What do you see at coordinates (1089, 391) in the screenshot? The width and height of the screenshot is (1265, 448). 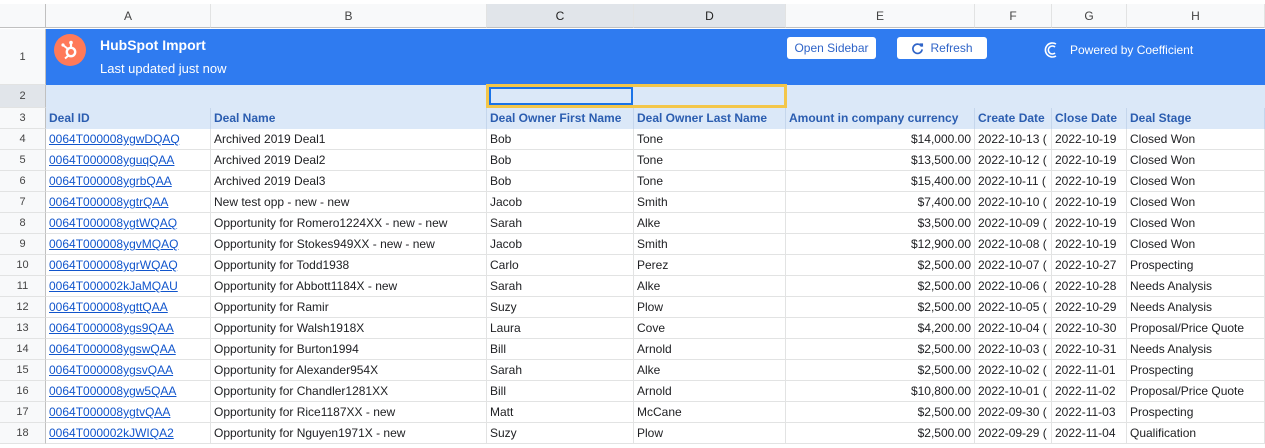 I see `cell-close-date: 2022-11-02` at bounding box center [1089, 391].